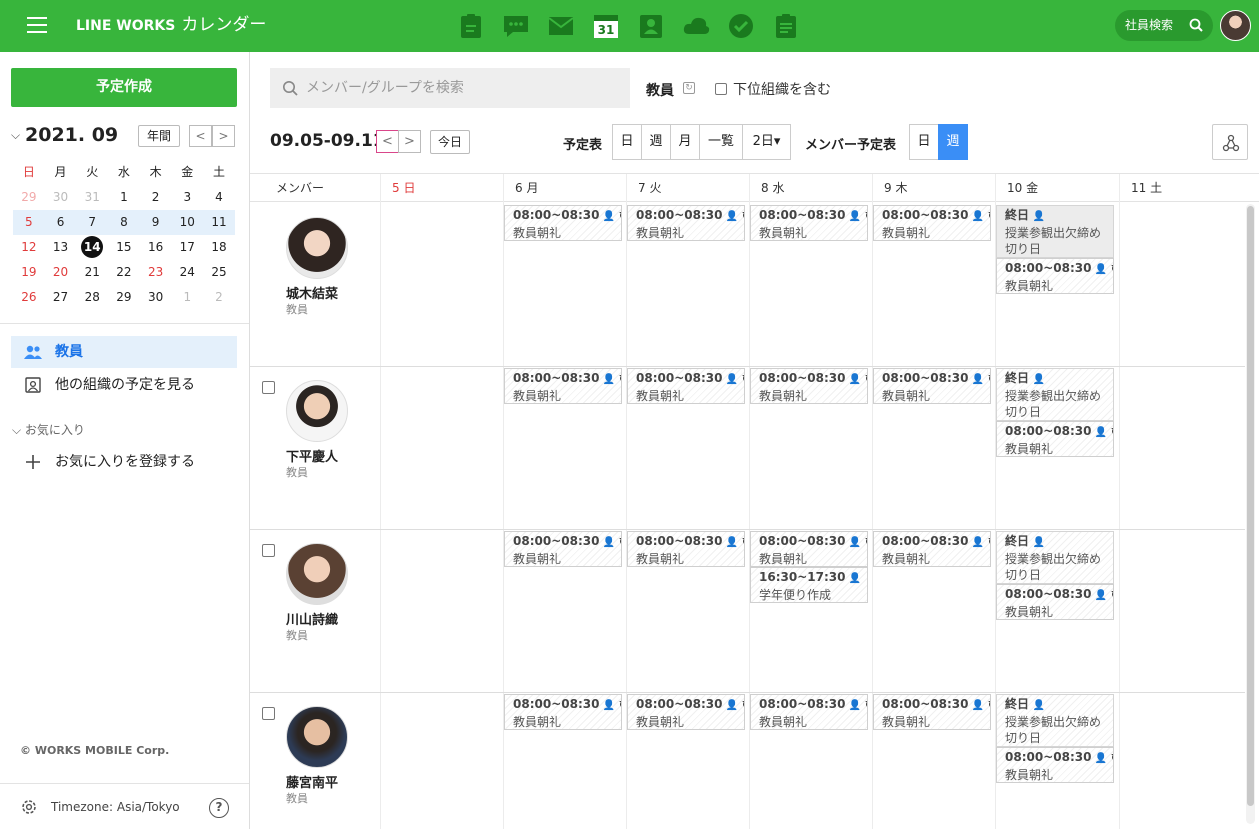 Image resolution: width=1259 pixels, height=829 pixels. Describe the element at coordinates (61, 272) in the screenshot. I see `mini-day: 20` at that location.